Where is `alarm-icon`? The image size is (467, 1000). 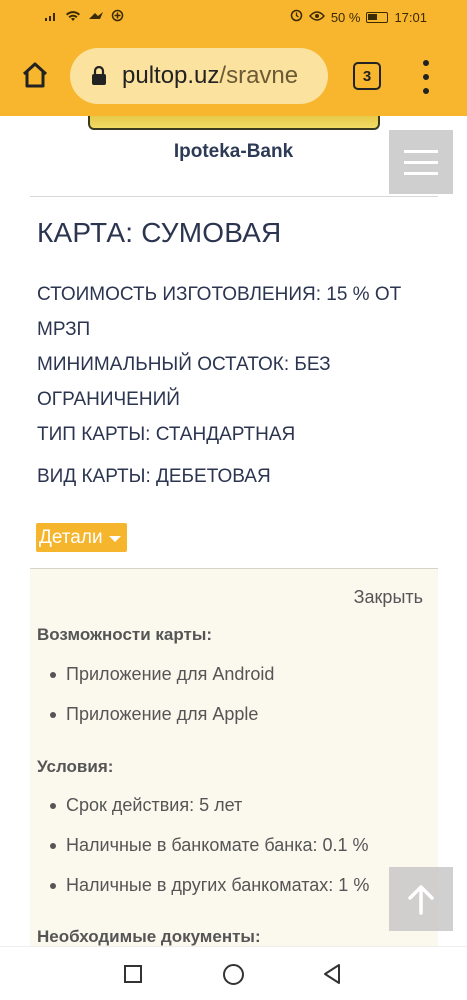 alarm-icon is located at coordinates (296, 17).